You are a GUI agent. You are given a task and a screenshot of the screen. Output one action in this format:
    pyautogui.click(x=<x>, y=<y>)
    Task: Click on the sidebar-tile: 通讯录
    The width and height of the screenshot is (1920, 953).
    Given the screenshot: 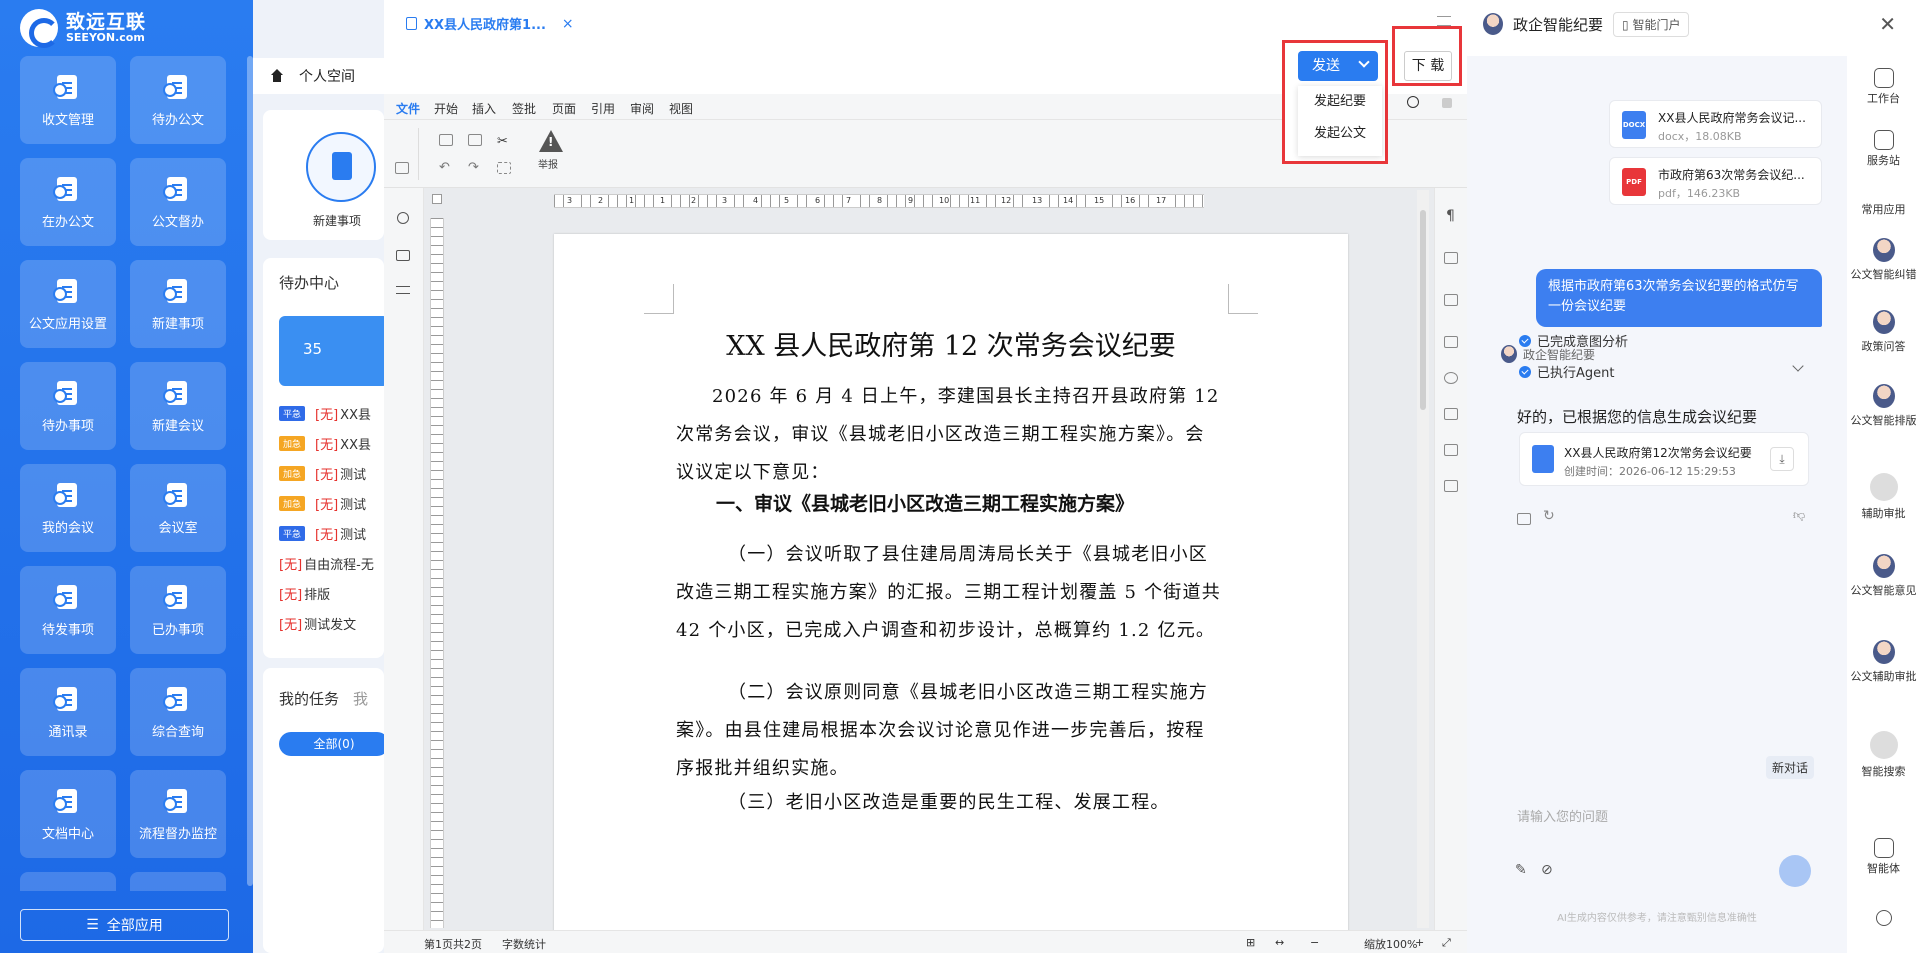 What is the action you would take?
    pyautogui.click(x=68, y=712)
    